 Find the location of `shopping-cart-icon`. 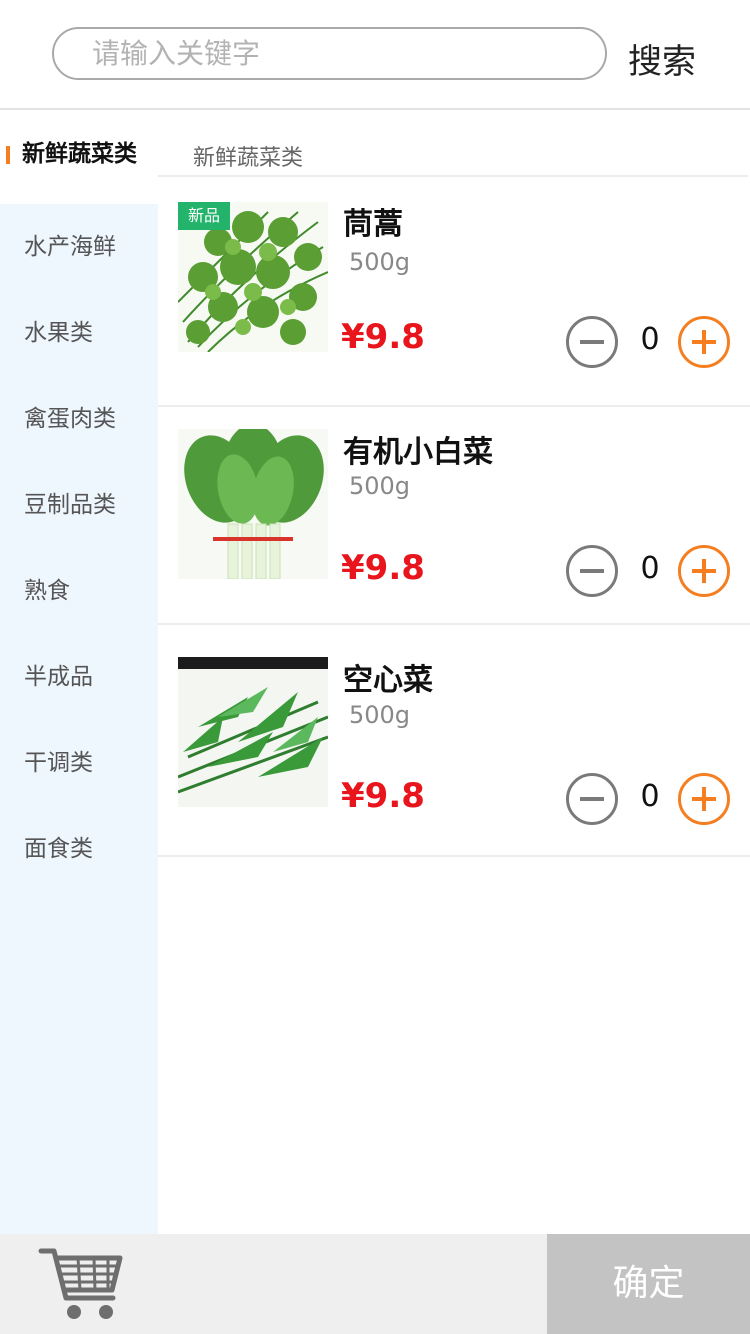

shopping-cart-icon is located at coordinates (83, 1284).